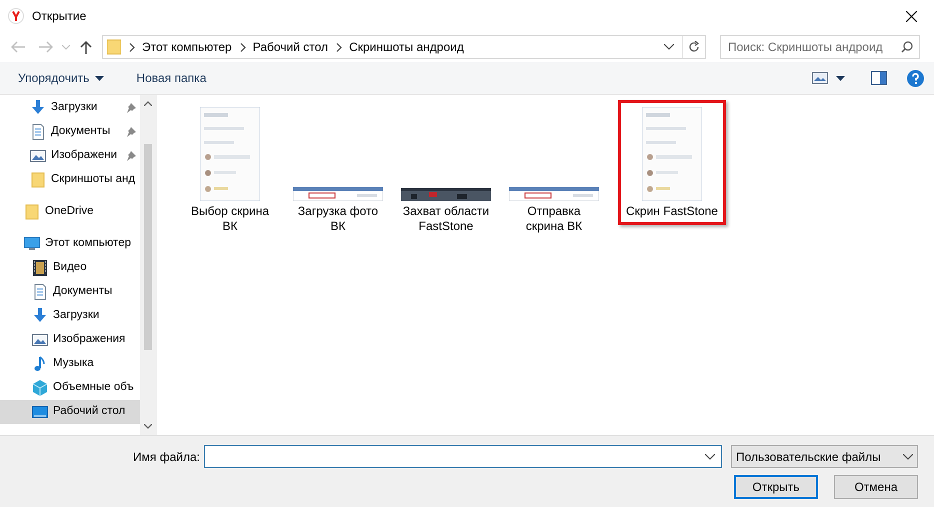  Describe the element at coordinates (824, 456) in the screenshot. I see `file-type-dropdown: Пользовательские файлы` at that location.